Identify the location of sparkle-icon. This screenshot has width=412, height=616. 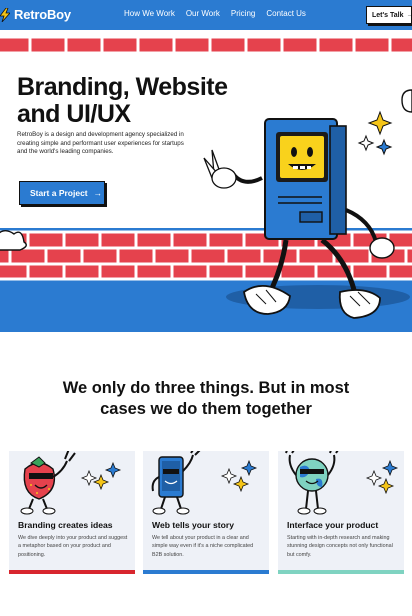
(375, 133).